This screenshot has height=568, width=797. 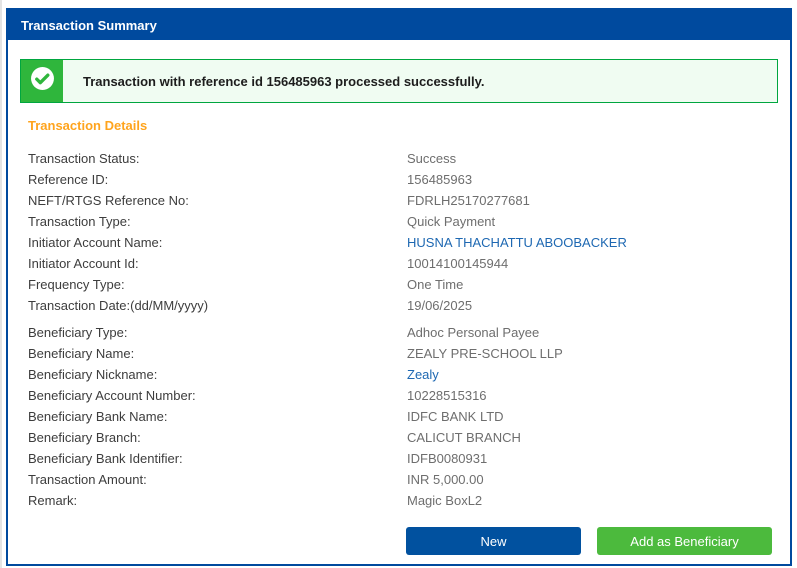 What do you see at coordinates (89, 25) in the screenshot?
I see `page-title: Transaction Summary` at bounding box center [89, 25].